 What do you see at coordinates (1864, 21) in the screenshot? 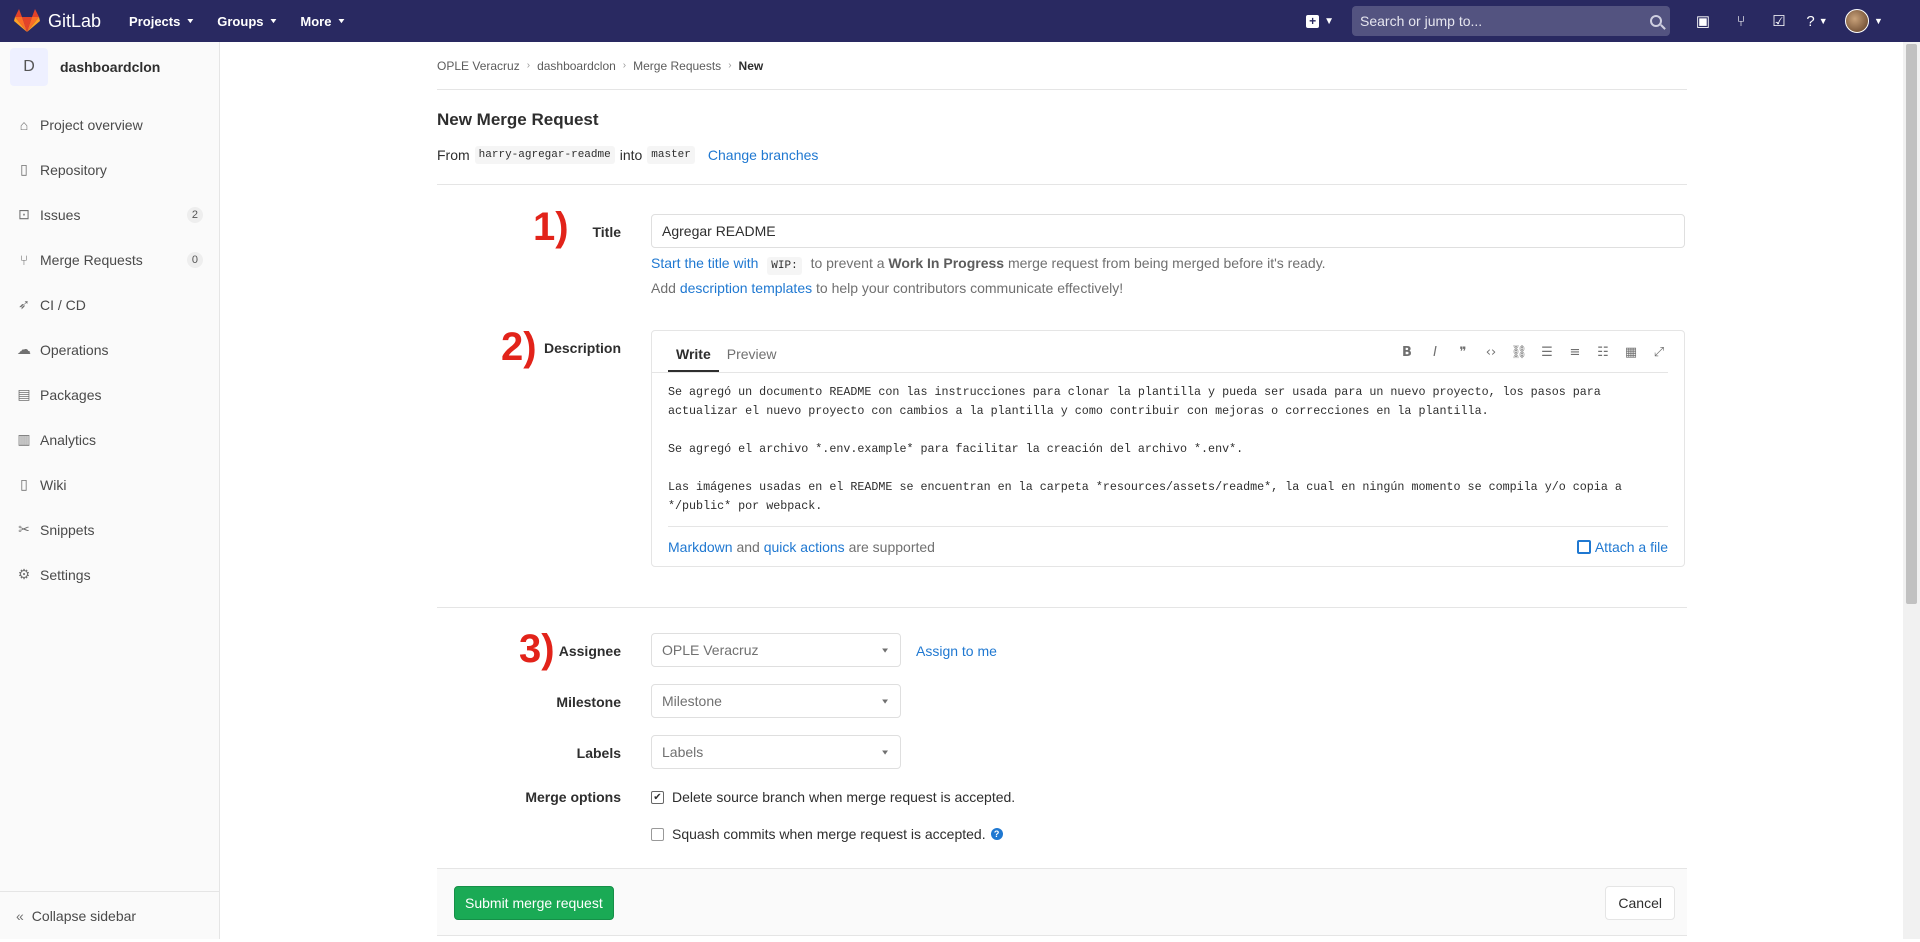
I see `user-menu: ▼` at bounding box center [1864, 21].